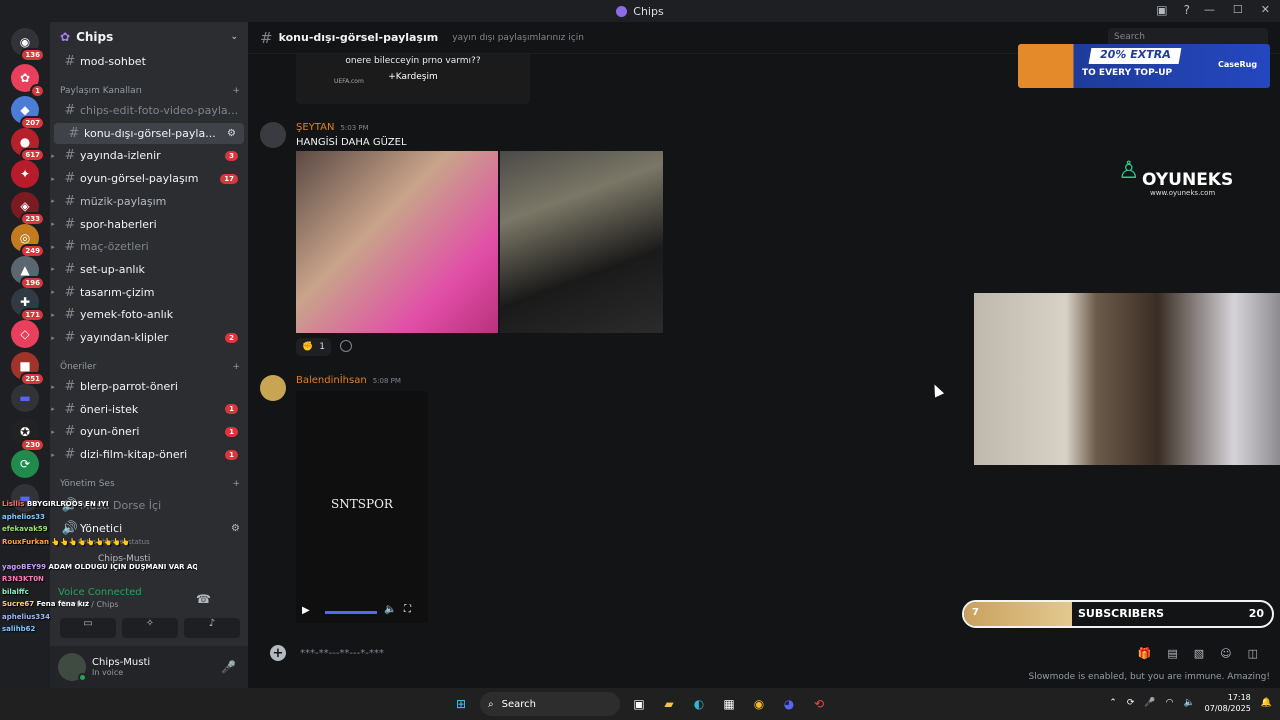 The height and width of the screenshot is (720, 1280). What do you see at coordinates (351, 612) in the screenshot?
I see `video-progress` at bounding box center [351, 612].